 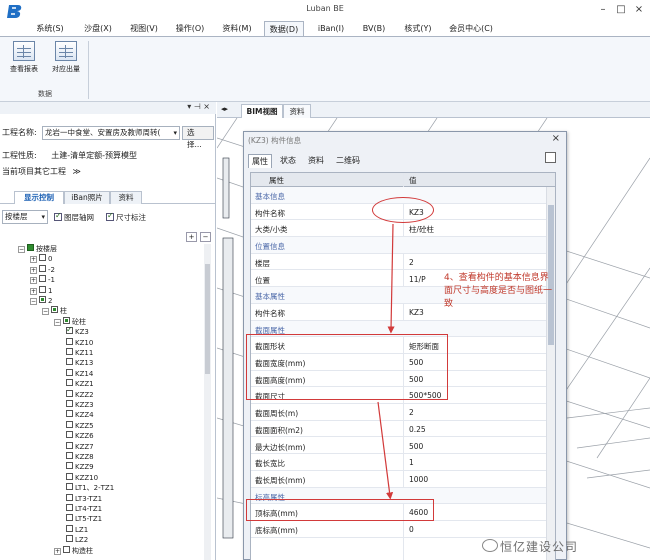 What do you see at coordinates (80, 425) in the screenshot?
I see `tree-node: KZZ5` at bounding box center [80, 425].